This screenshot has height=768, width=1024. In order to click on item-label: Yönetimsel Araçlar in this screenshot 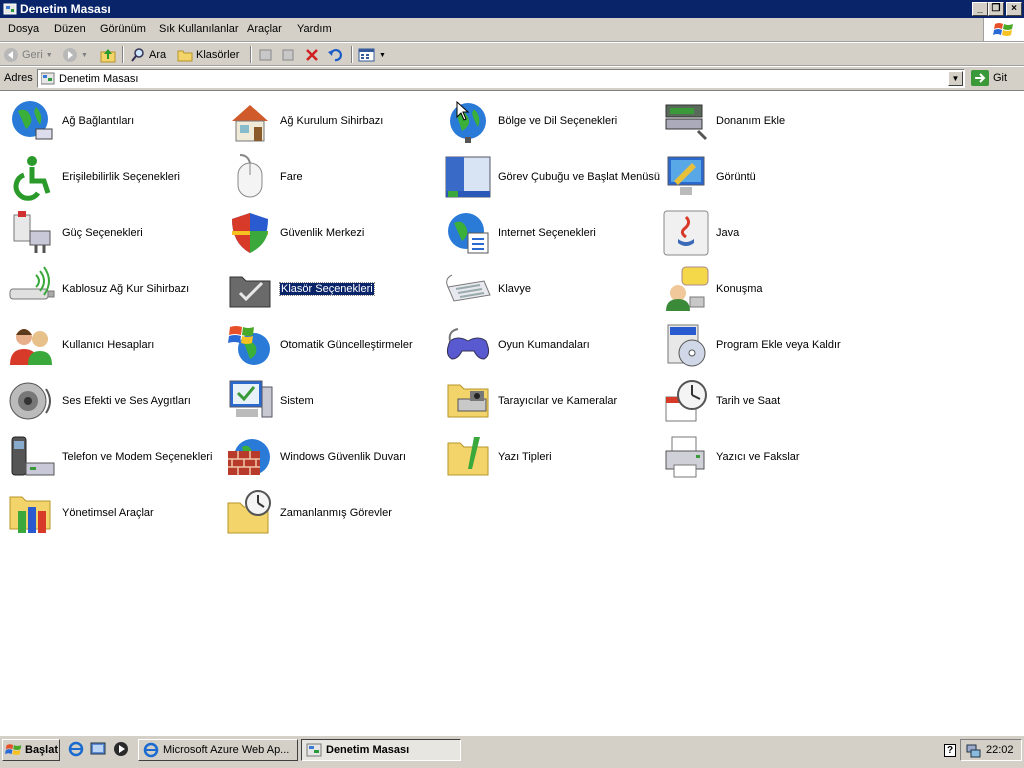, I will do `click(108, 513)`.